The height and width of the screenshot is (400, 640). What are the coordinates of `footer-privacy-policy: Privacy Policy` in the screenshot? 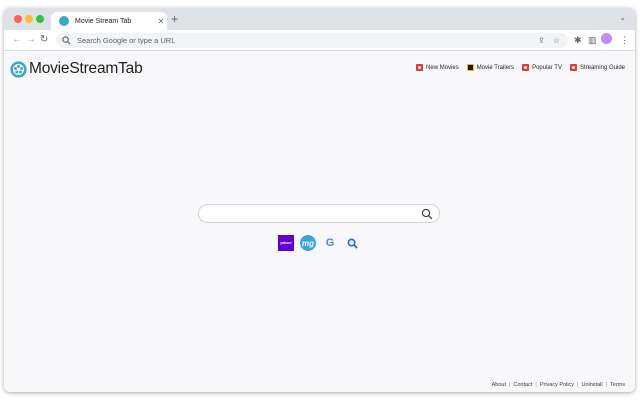 It's located at (557, 385).